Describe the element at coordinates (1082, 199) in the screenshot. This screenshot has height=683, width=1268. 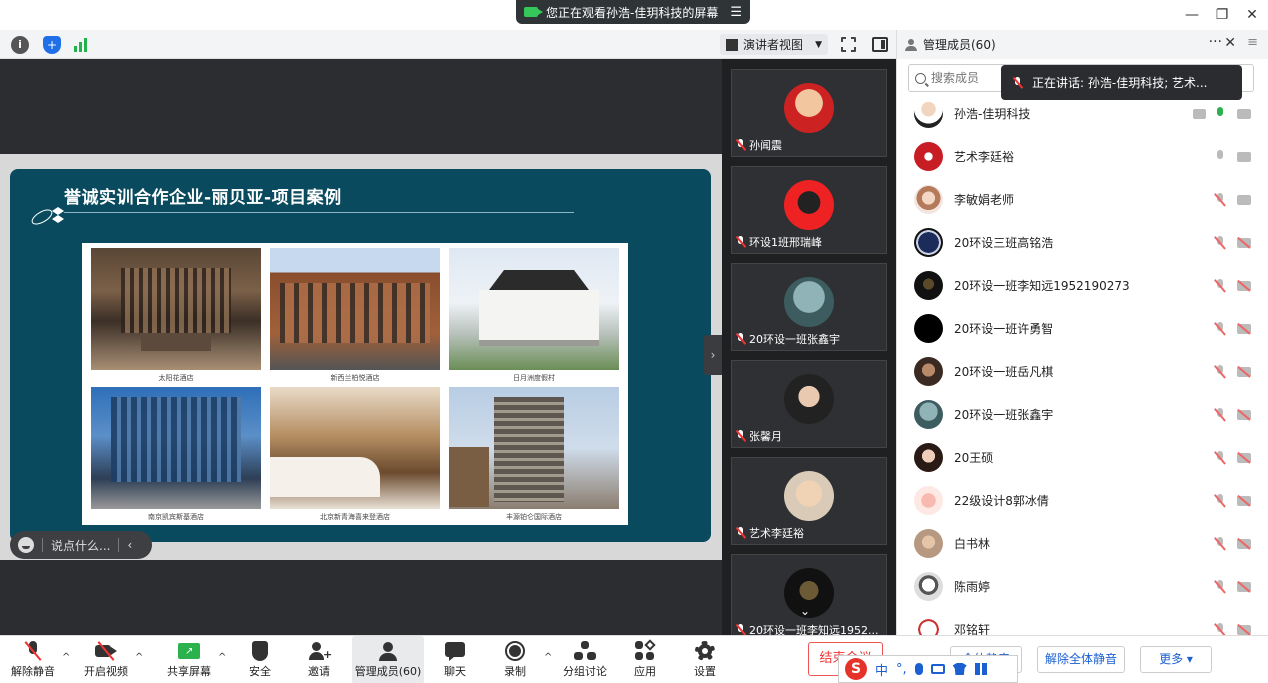
I see `member-row: 李敏娟老师` at that location.